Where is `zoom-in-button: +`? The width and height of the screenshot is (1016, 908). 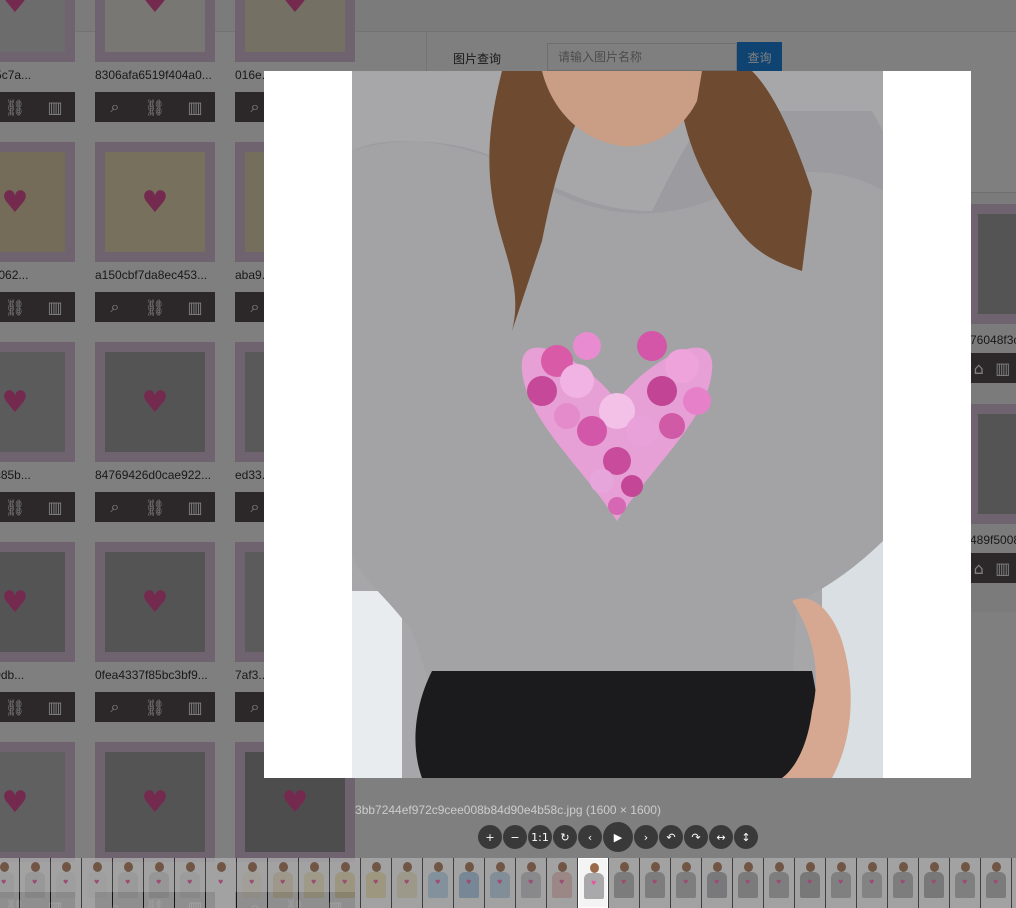 zoom-in-button: + is located at coordinates (490, 837).